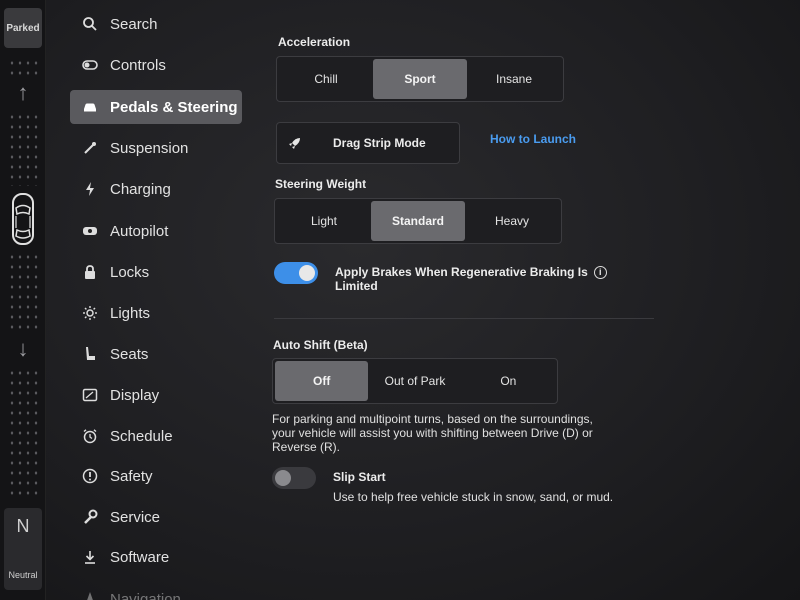 The image size is (800, 600). Describe the element at coordinates (514, 79) in the screenshot. I see `acceleration-option-insane: Insane` at that location.